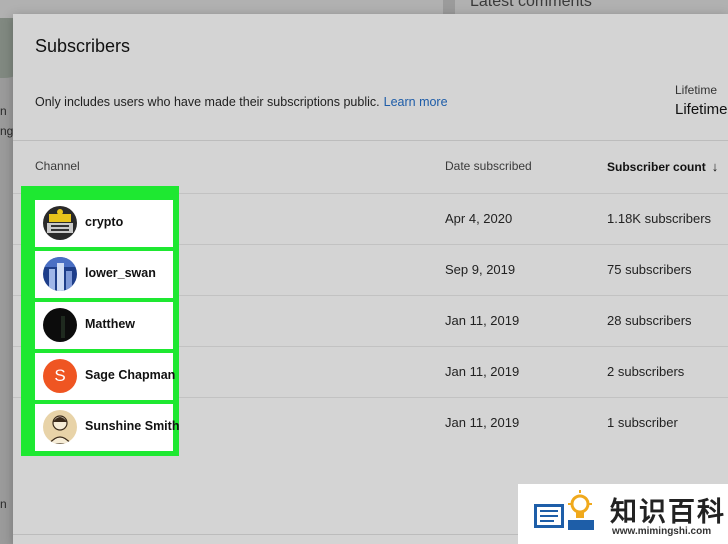 The height and width of the screenshot is (544, 728). What do you see at coordinates (110, 324) in the screenshot?
I see `channel-name: Matthew` at bounding box center [110, 324].